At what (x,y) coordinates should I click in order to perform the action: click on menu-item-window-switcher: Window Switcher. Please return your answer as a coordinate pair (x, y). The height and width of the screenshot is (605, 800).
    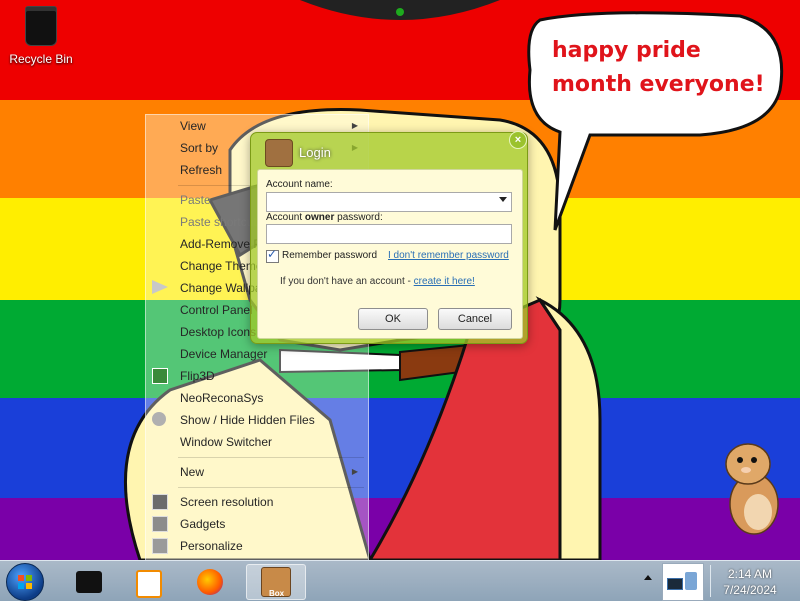
    Looking at the image, I should click on (257, 442).